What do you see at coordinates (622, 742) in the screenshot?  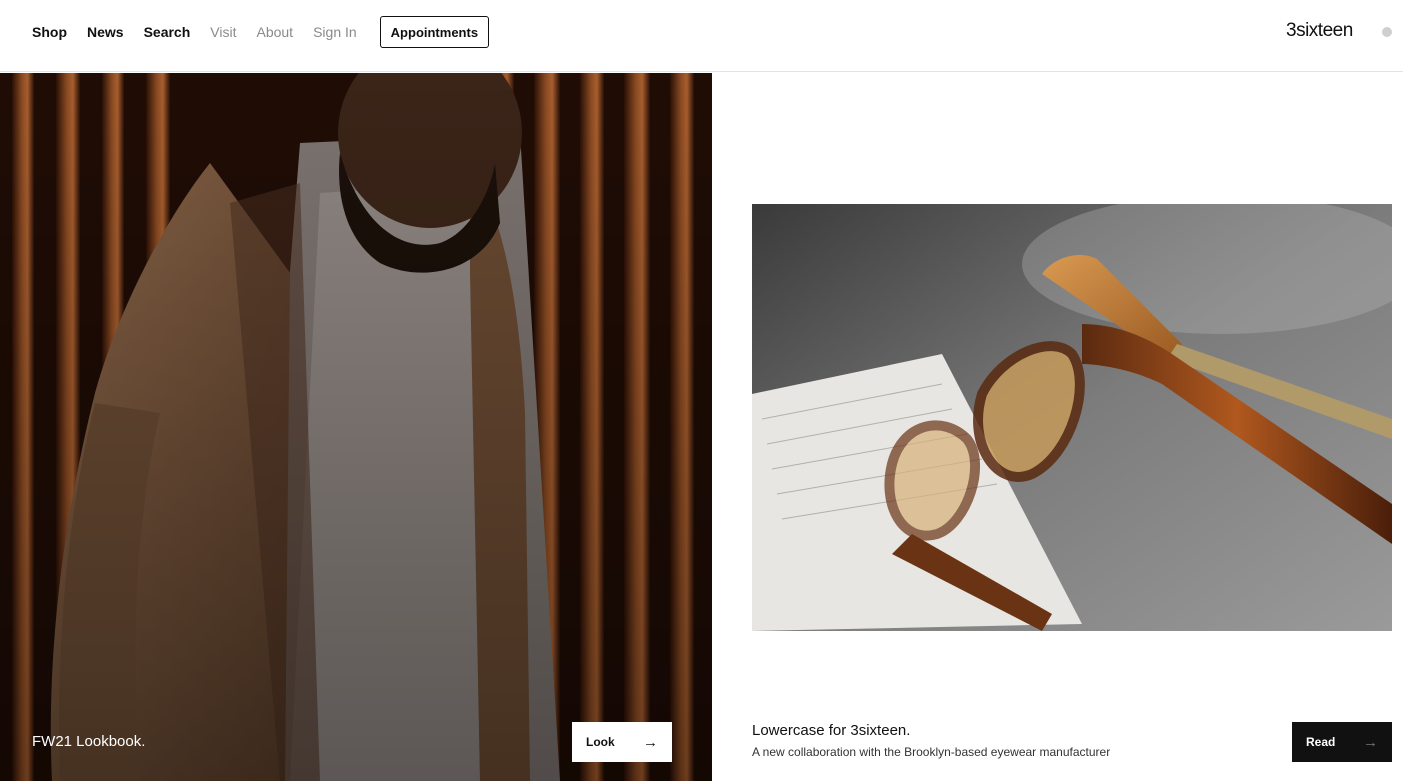 I see `look-button: Look →` at bounding box center [622, 742].